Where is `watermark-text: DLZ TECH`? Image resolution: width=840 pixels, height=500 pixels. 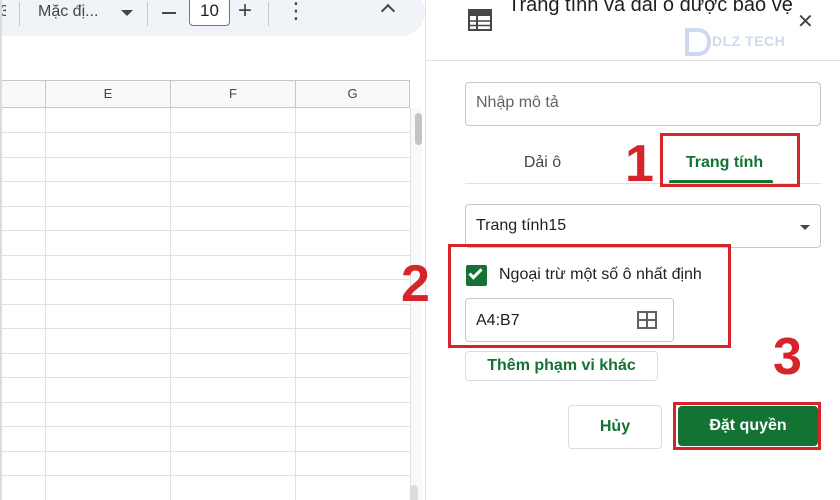
watermark-text: DLZ TECH is located at coordinates (749, 41).